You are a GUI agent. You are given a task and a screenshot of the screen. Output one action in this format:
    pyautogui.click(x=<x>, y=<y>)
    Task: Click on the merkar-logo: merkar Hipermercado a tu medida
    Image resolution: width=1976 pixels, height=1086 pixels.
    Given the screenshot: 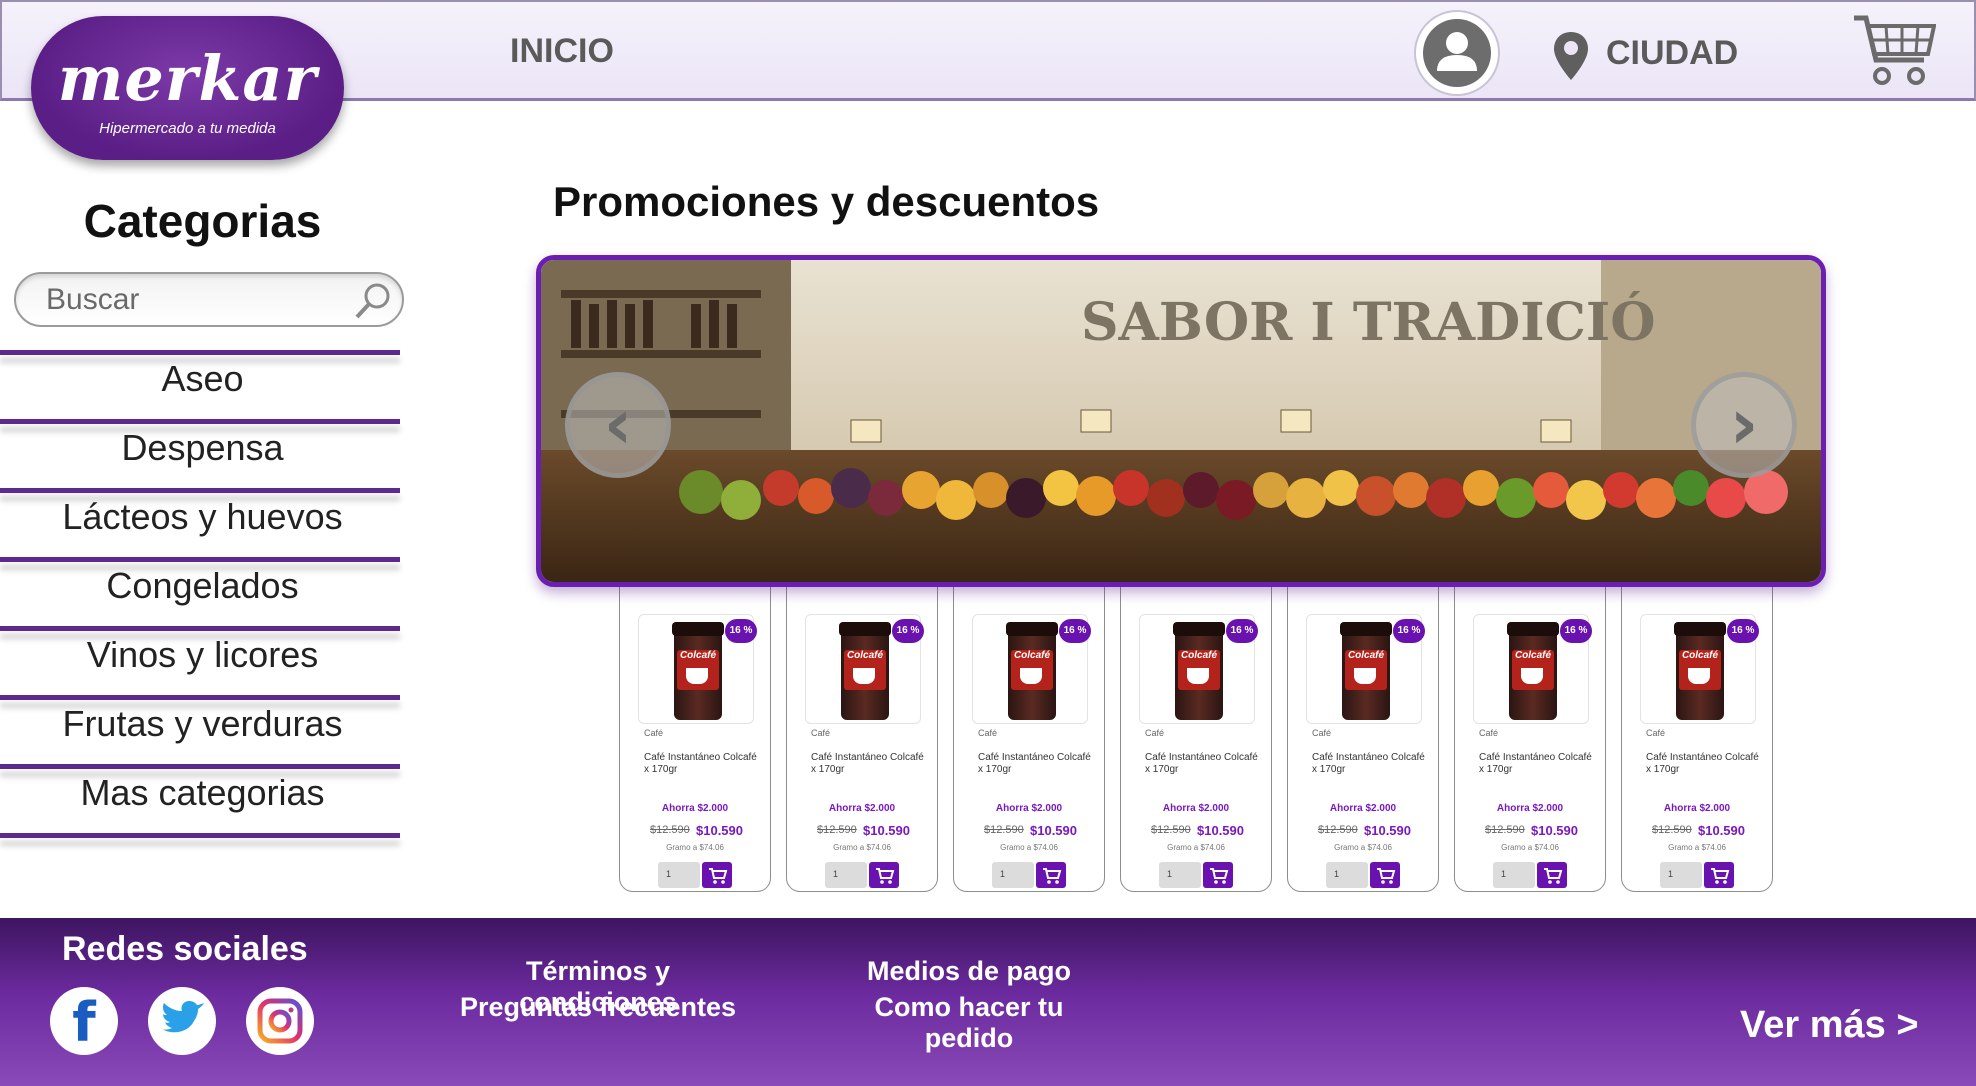 What is the action you would take?
    pyautogui.click(x=187, y=88)
    